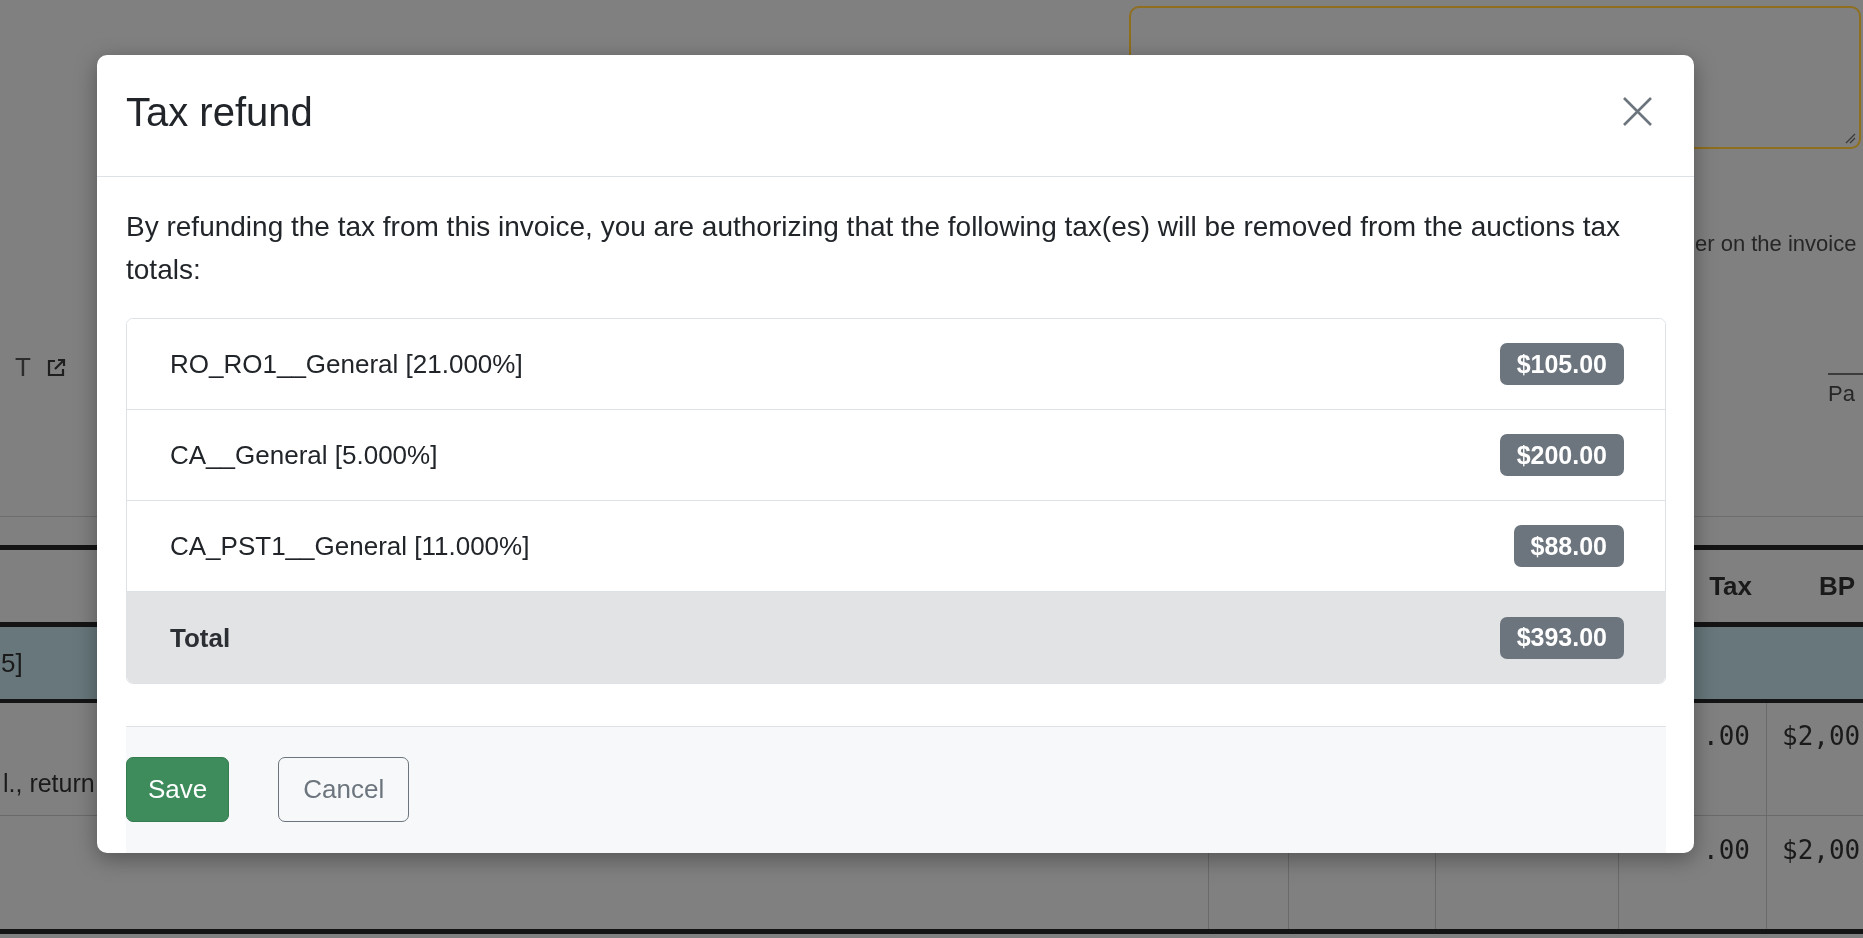 Image resolution: width=1863 pixels, height=938 pixels. Describe the element at coordinates (1730, 586) in the screenshot. I see `column-header: Tax` at that location.